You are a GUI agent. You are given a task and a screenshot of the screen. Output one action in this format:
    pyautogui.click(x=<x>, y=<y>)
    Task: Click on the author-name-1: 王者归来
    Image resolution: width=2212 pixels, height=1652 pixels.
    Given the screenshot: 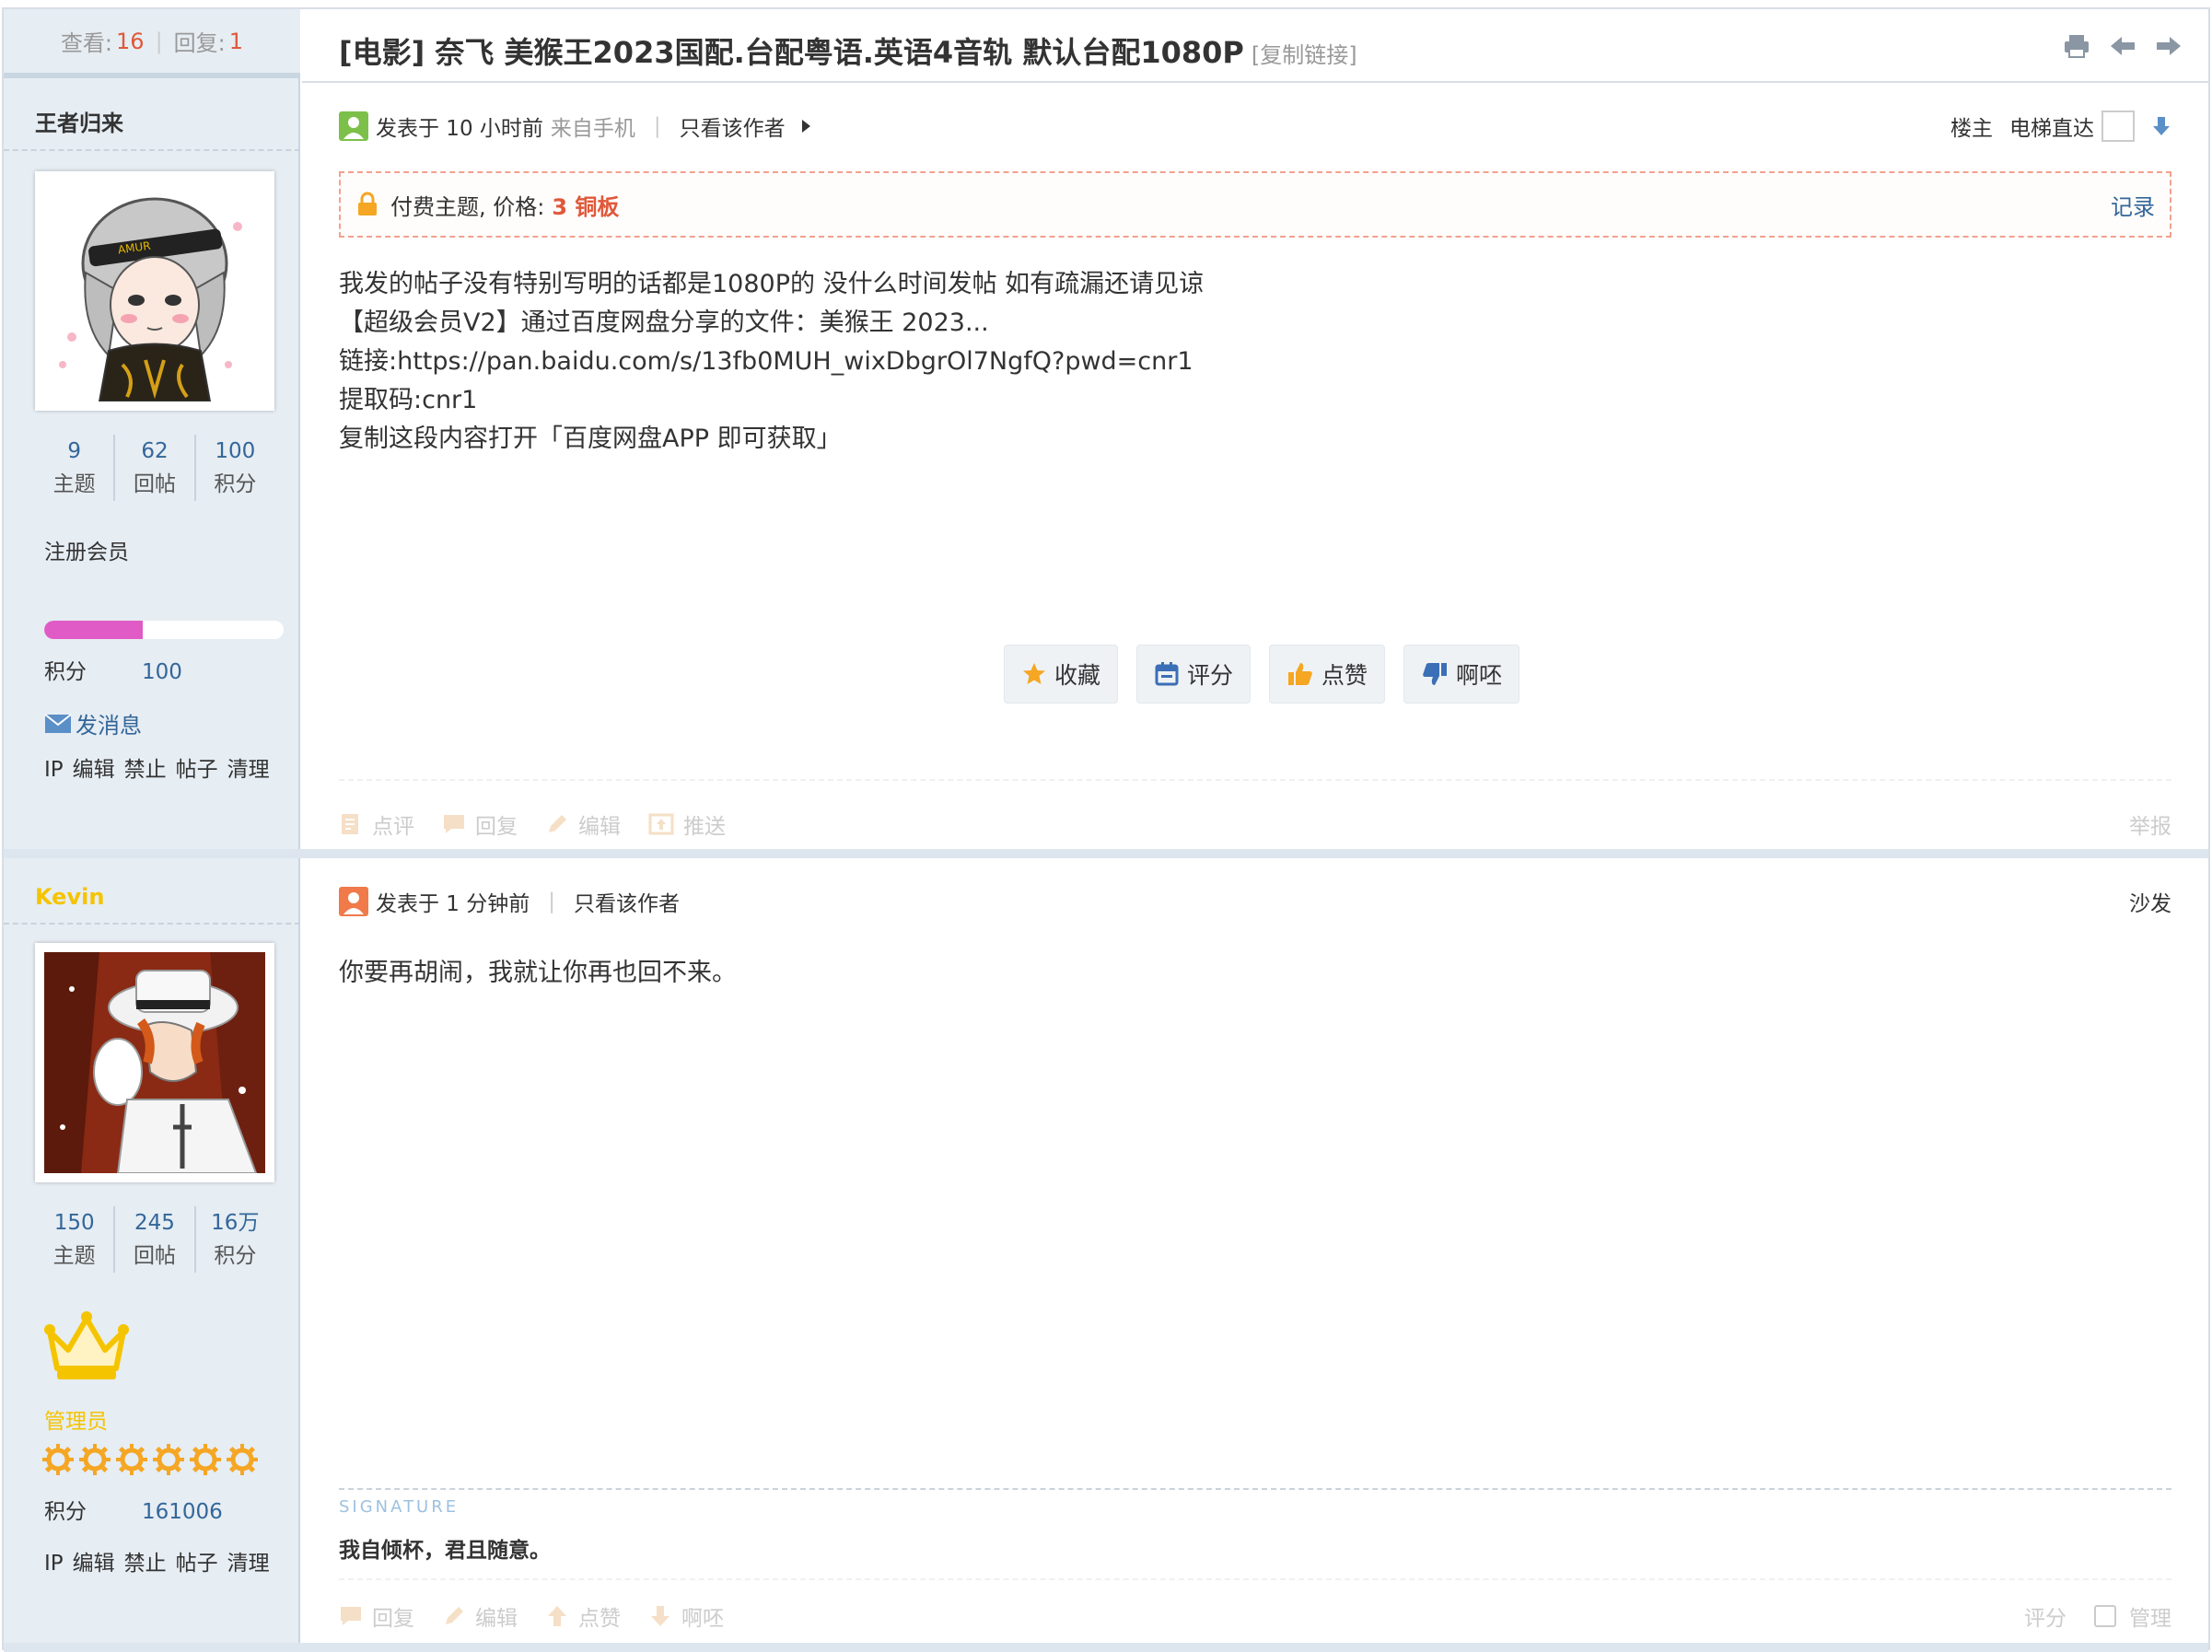 What is the action you would take?
    pyautogui.click(x=79, y=121)
    